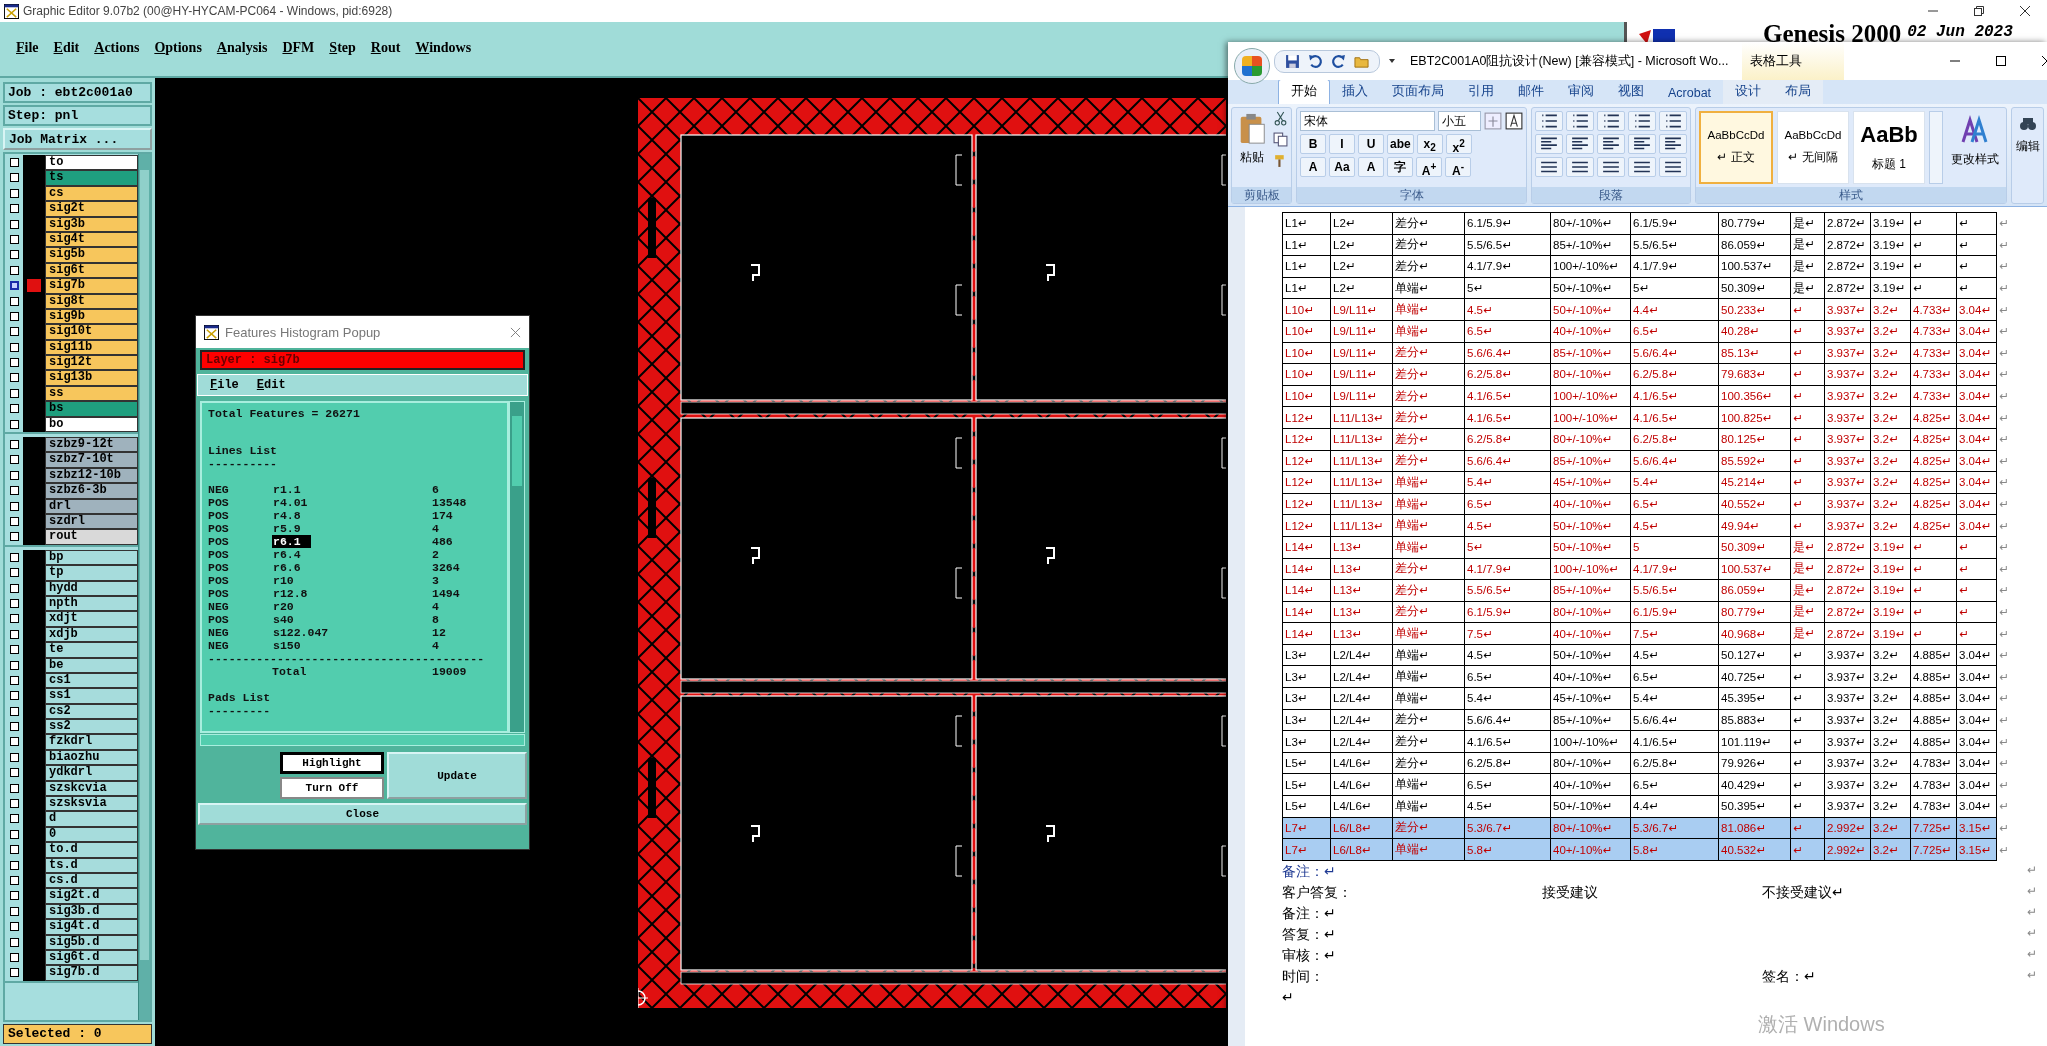  Describe the element at coordinates (1748, 92) in the screenshot. I see `ribbon-tab: 设计` at that location.